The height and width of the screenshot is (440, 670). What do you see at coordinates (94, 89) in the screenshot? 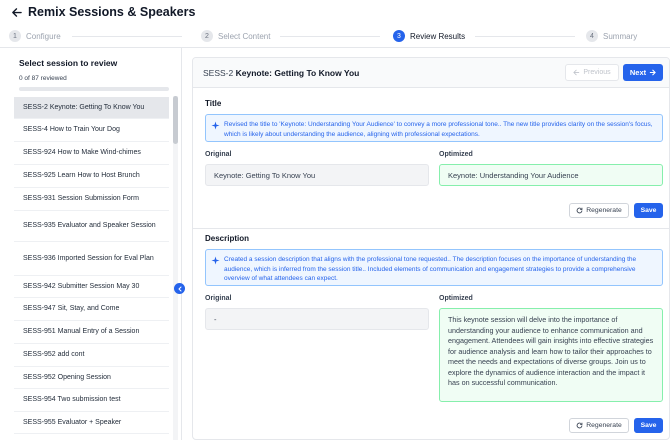
I see `review-progress-bar` at bounding box center [94, 89].